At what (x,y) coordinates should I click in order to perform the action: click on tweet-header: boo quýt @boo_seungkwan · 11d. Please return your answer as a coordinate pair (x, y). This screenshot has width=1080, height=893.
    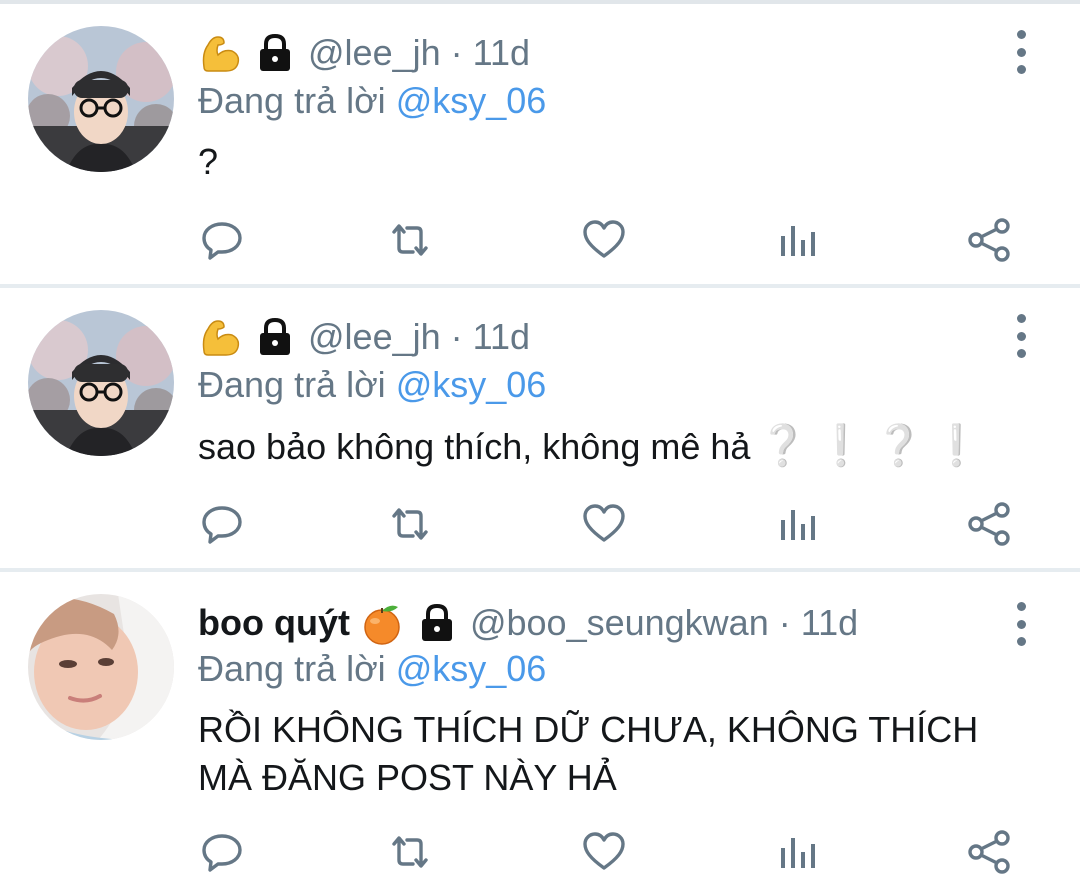
    Looking at the image, I should click on (528, 623).